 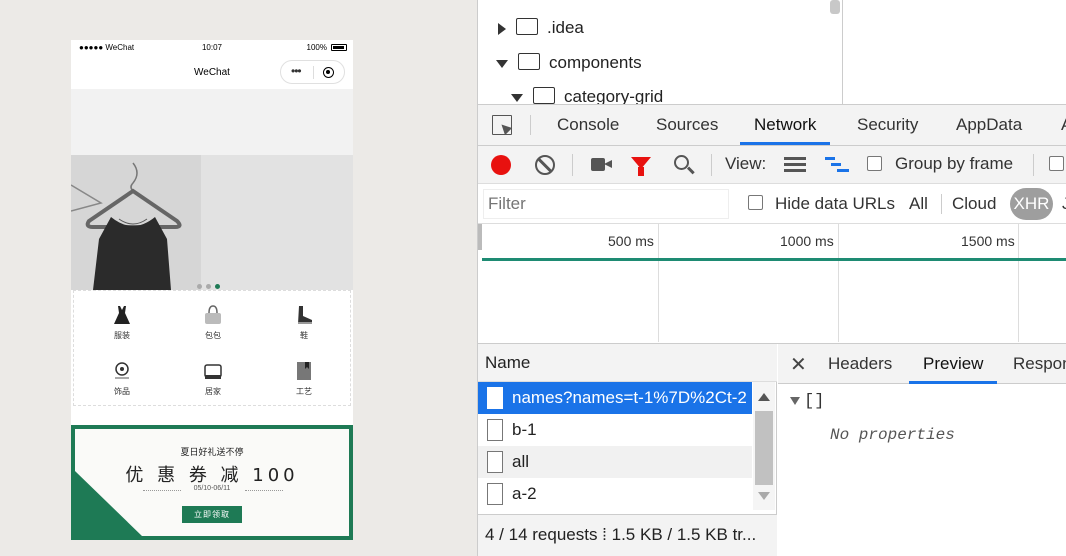 I want to click on expand-arrow-icon, so click(x=502, y=28).